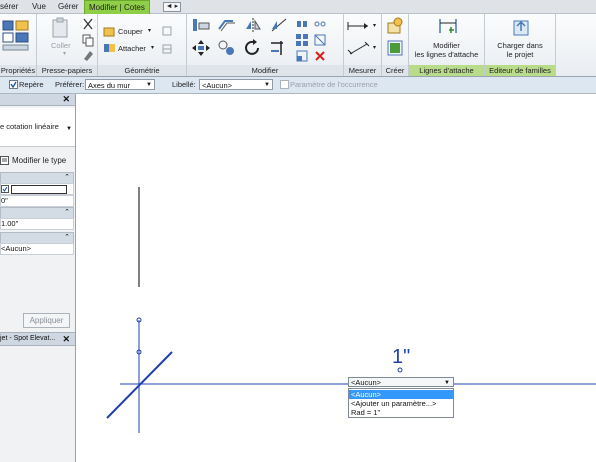  I want to click on dimension-value-text: 1", so click(401, 357).